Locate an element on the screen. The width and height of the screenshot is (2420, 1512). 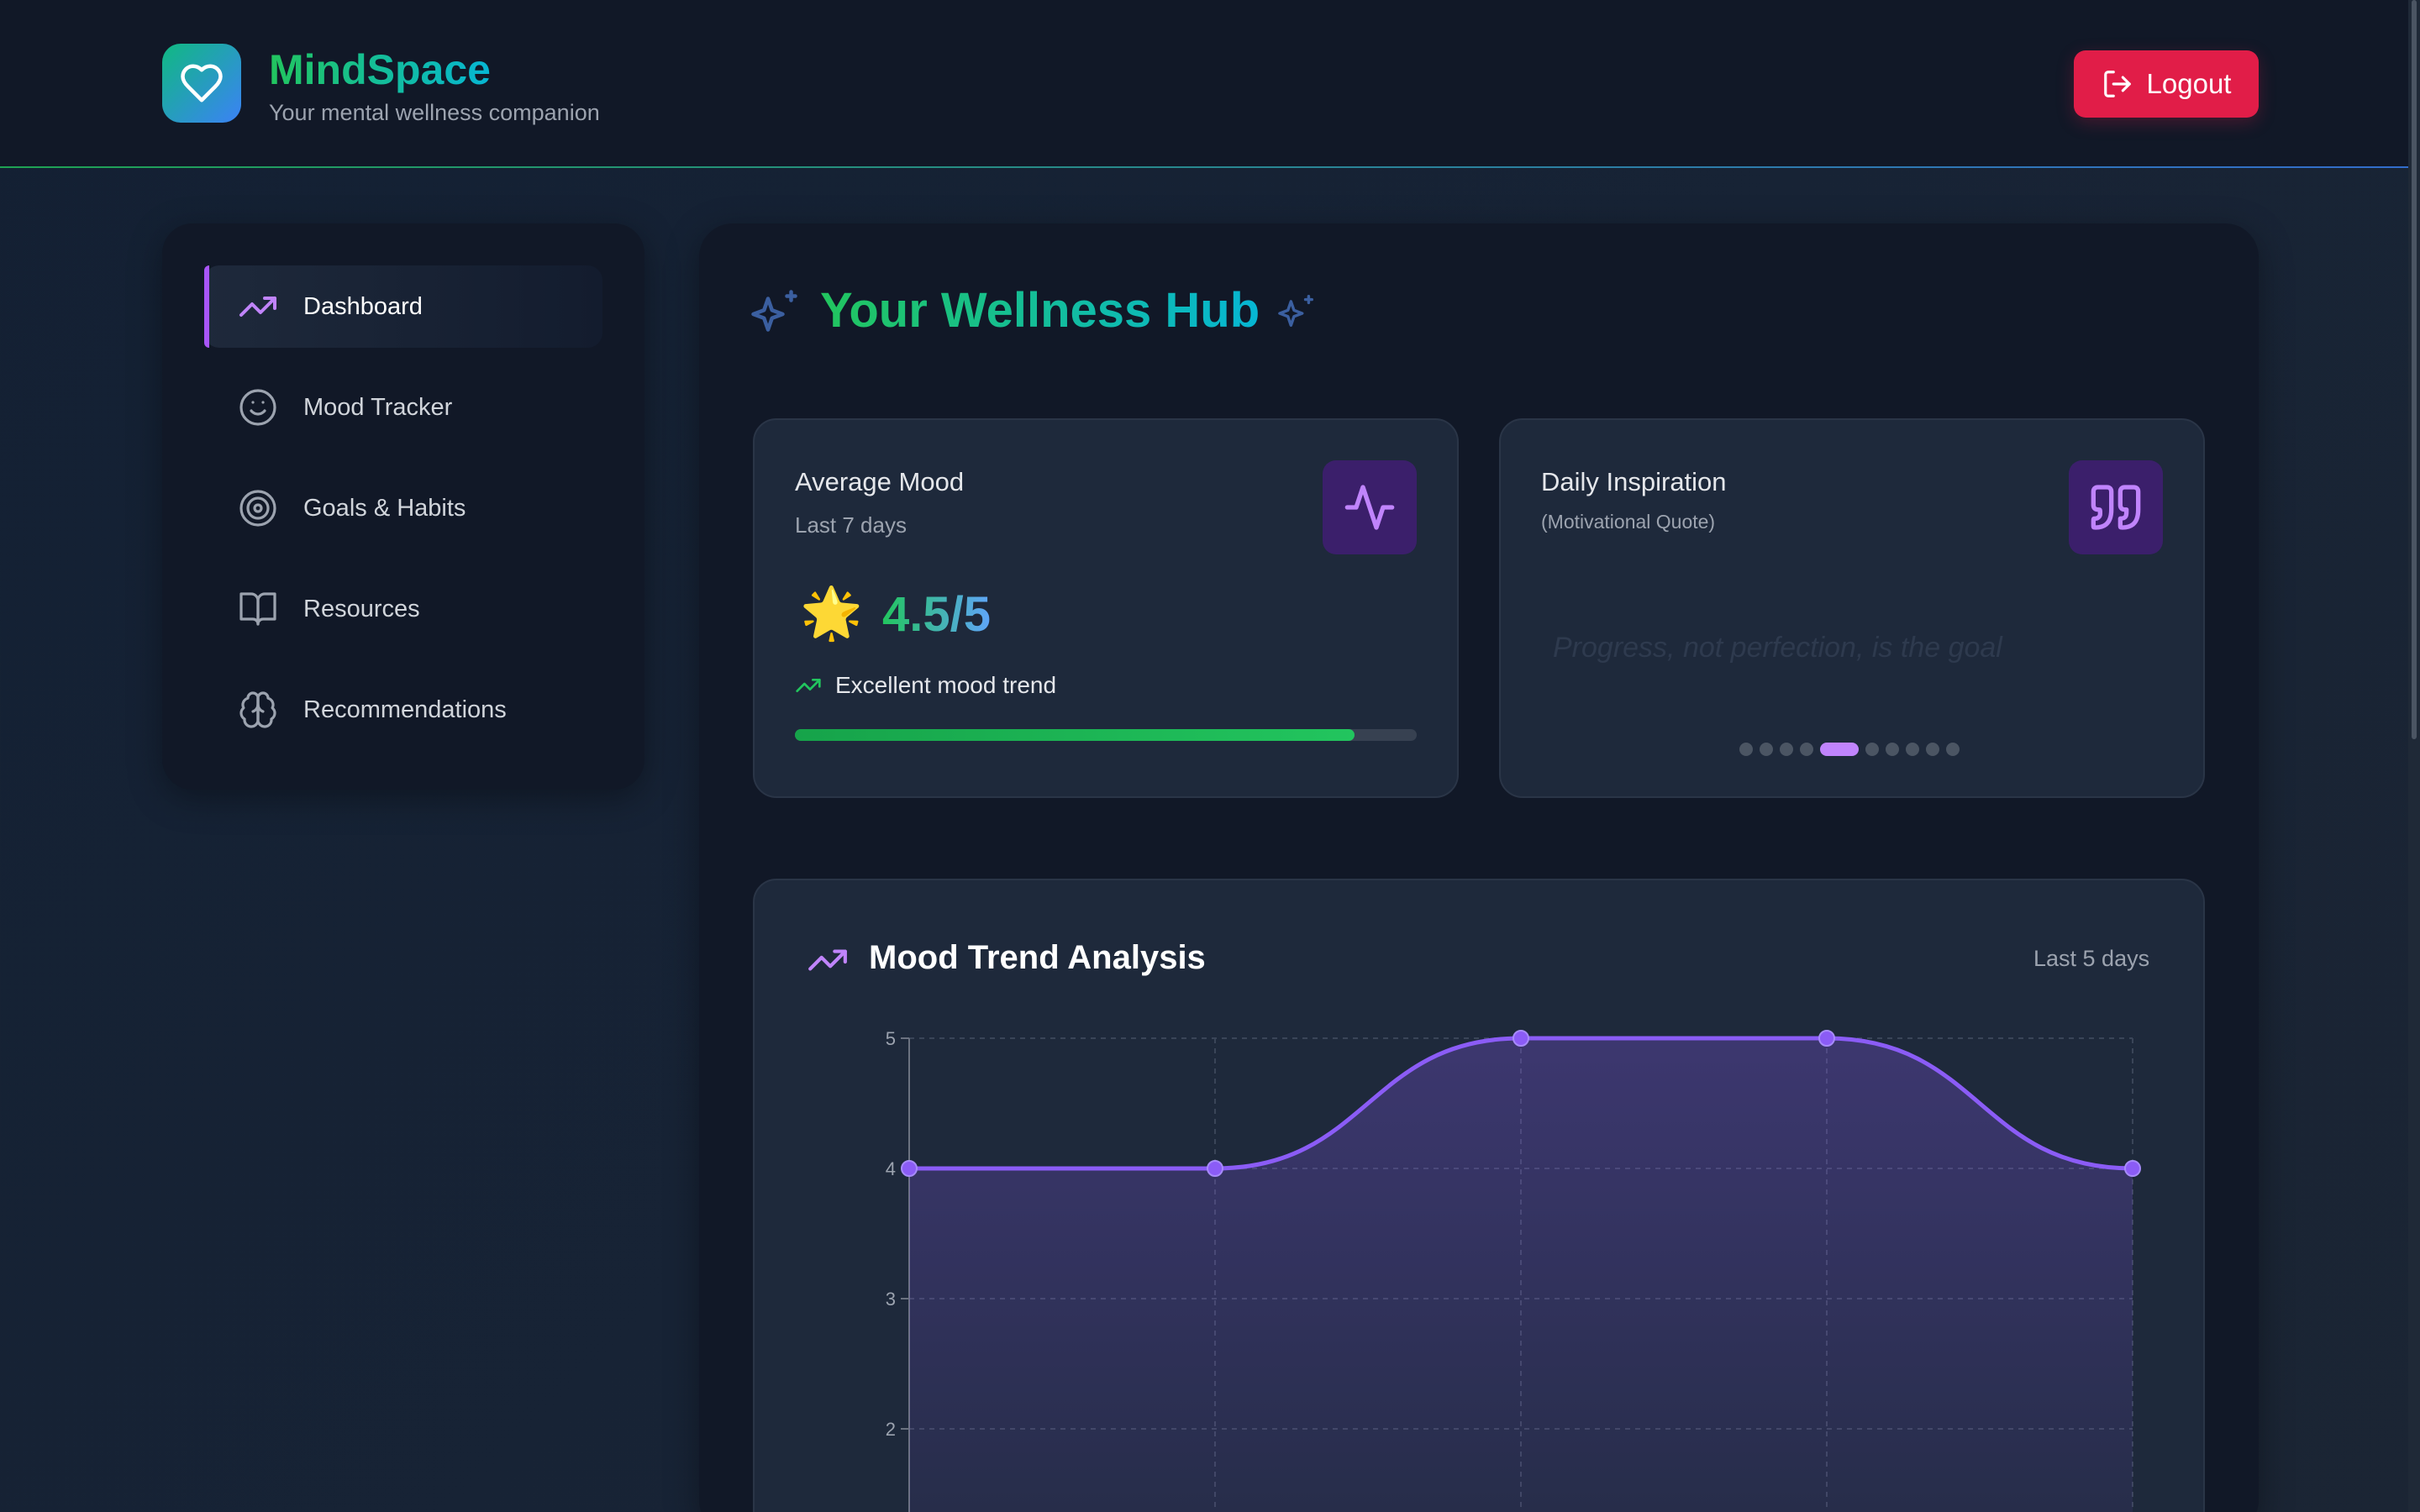
sidebar-item-dashboard: Dashboard is located at coordinates (403, 306).